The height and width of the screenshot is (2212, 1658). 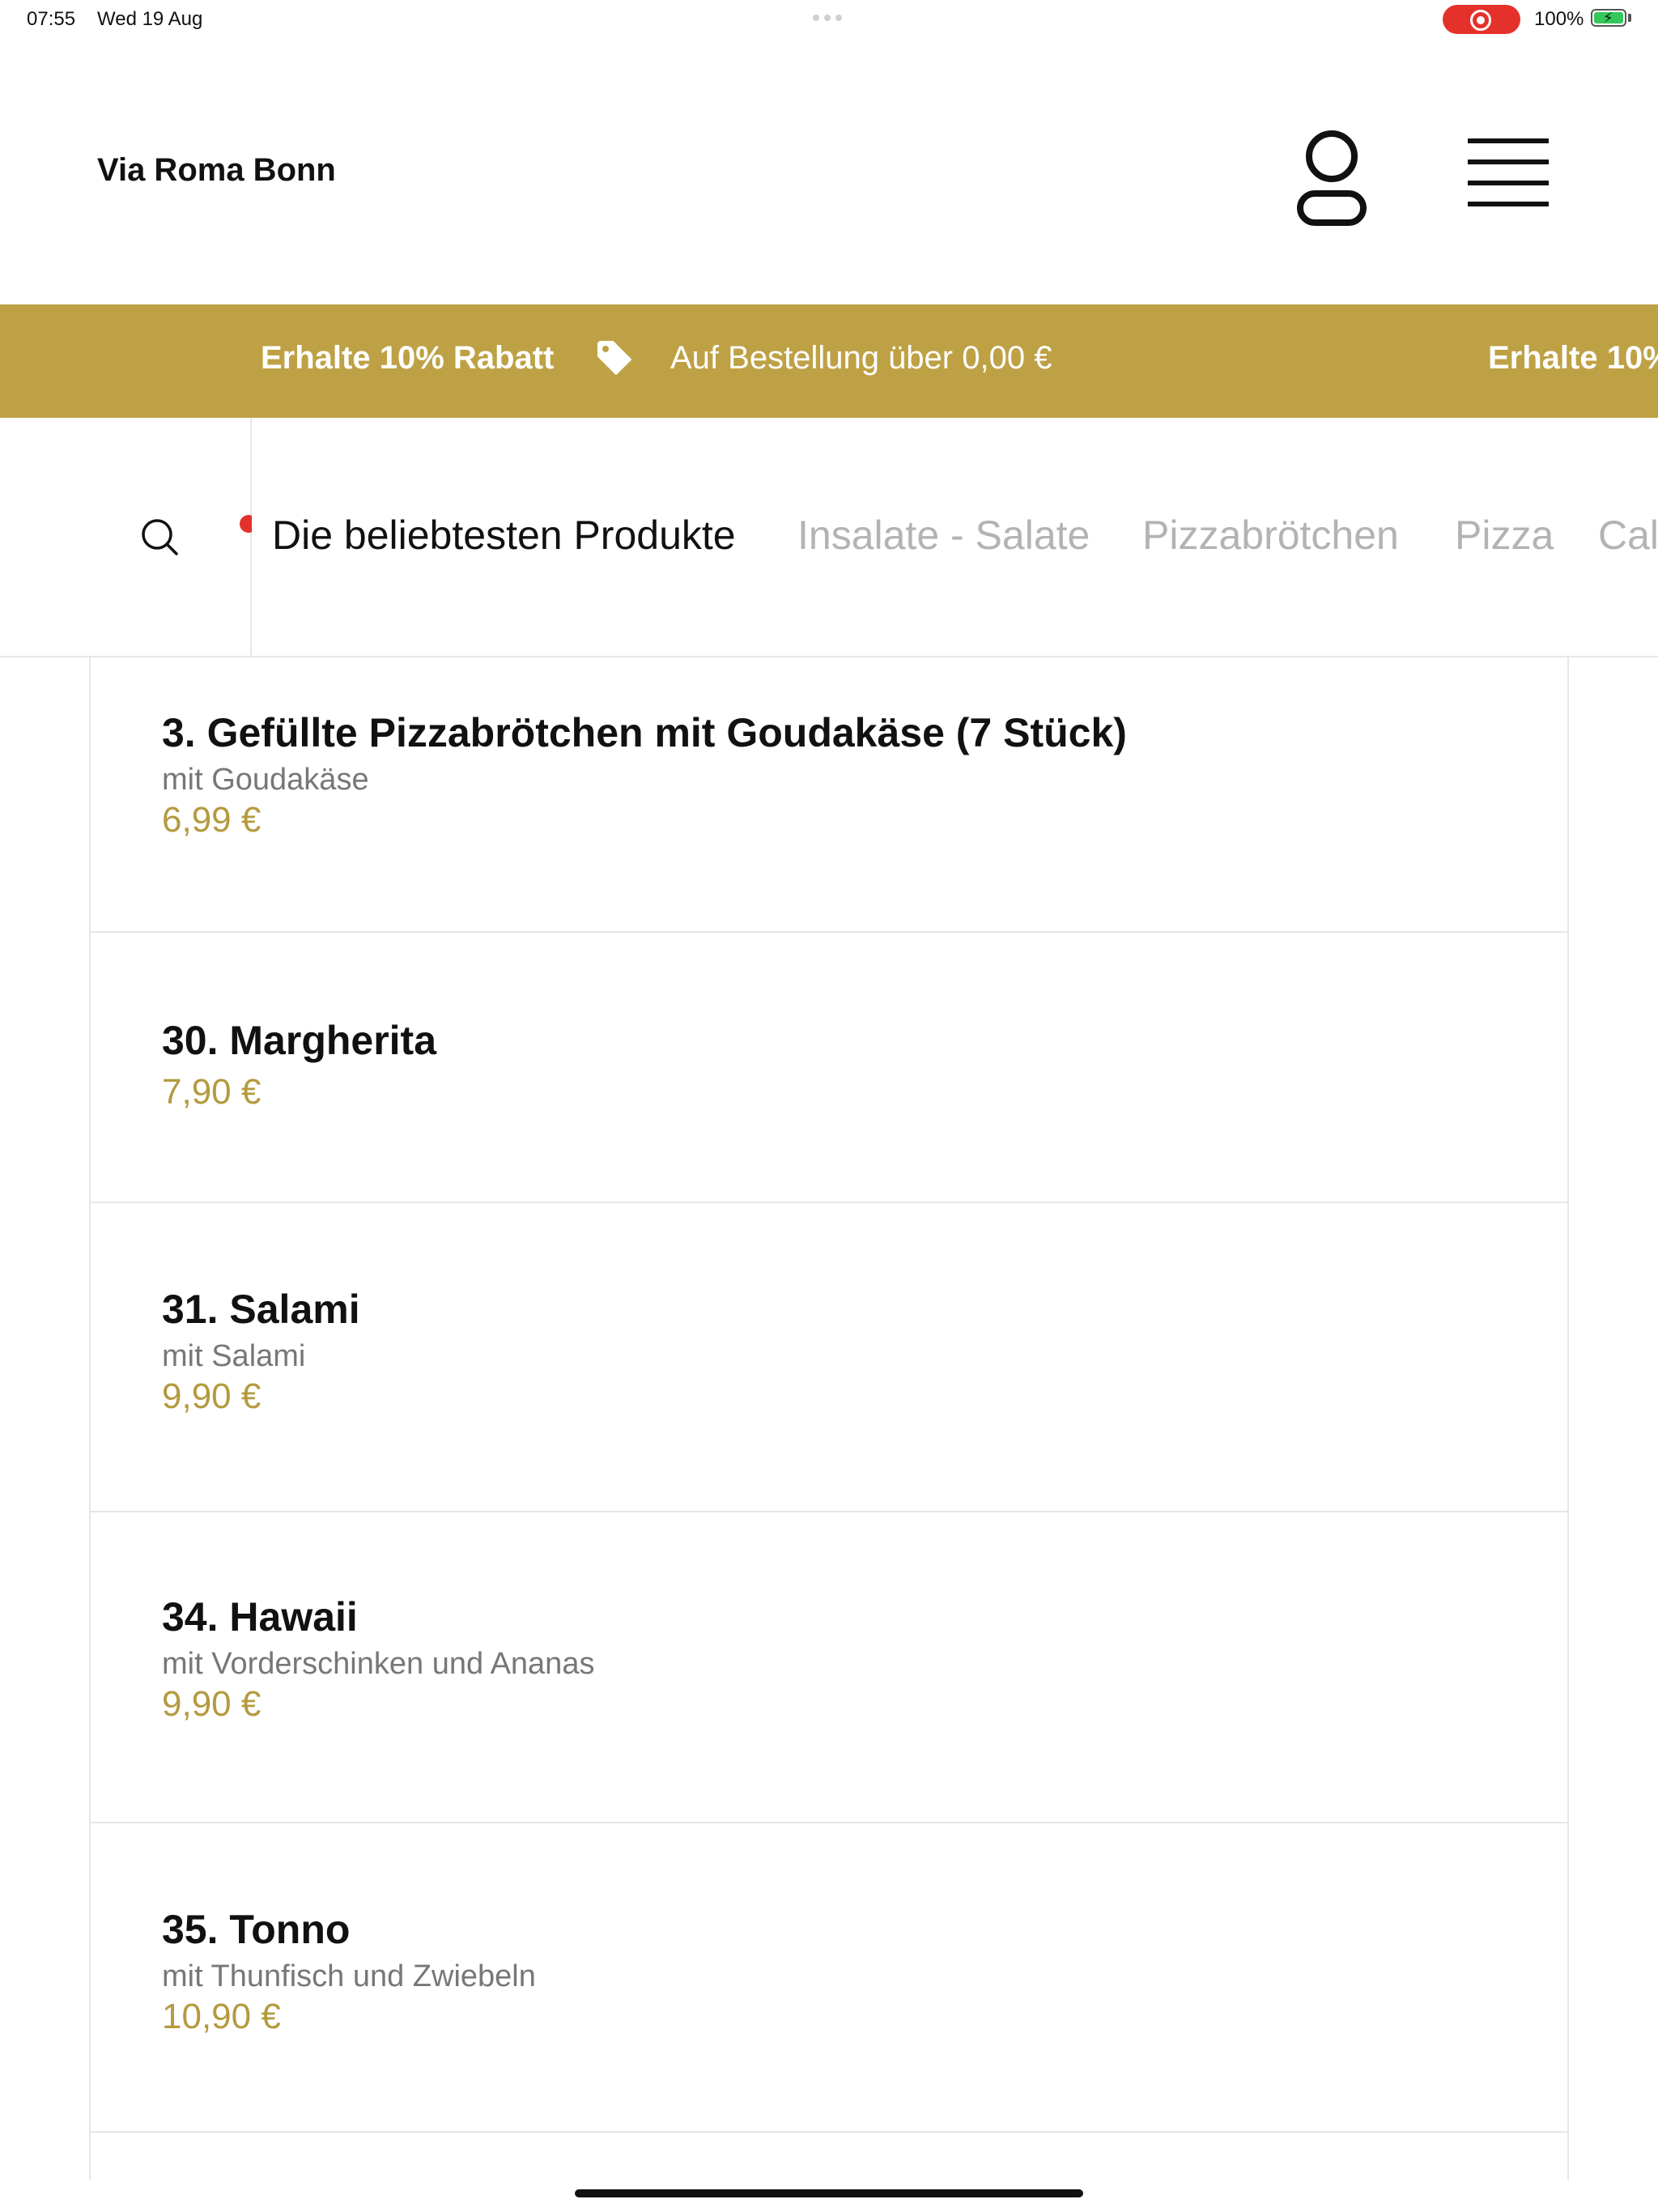 What do you see at coordinates (216, 170) in the screenshot?
I see `brand-name: Via Roma Bonn` at bounding box center [216, 170].